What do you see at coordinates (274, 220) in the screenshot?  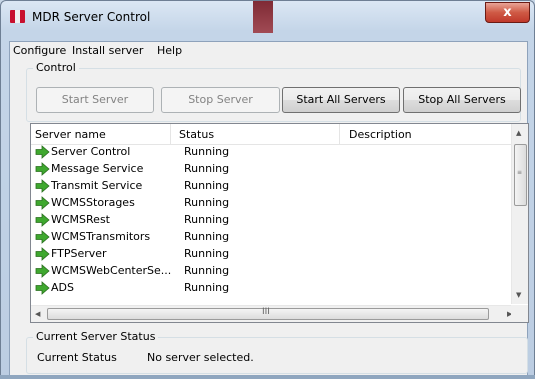 I see `server-row: WCMSRest Running` at bounding box center [274, 220].